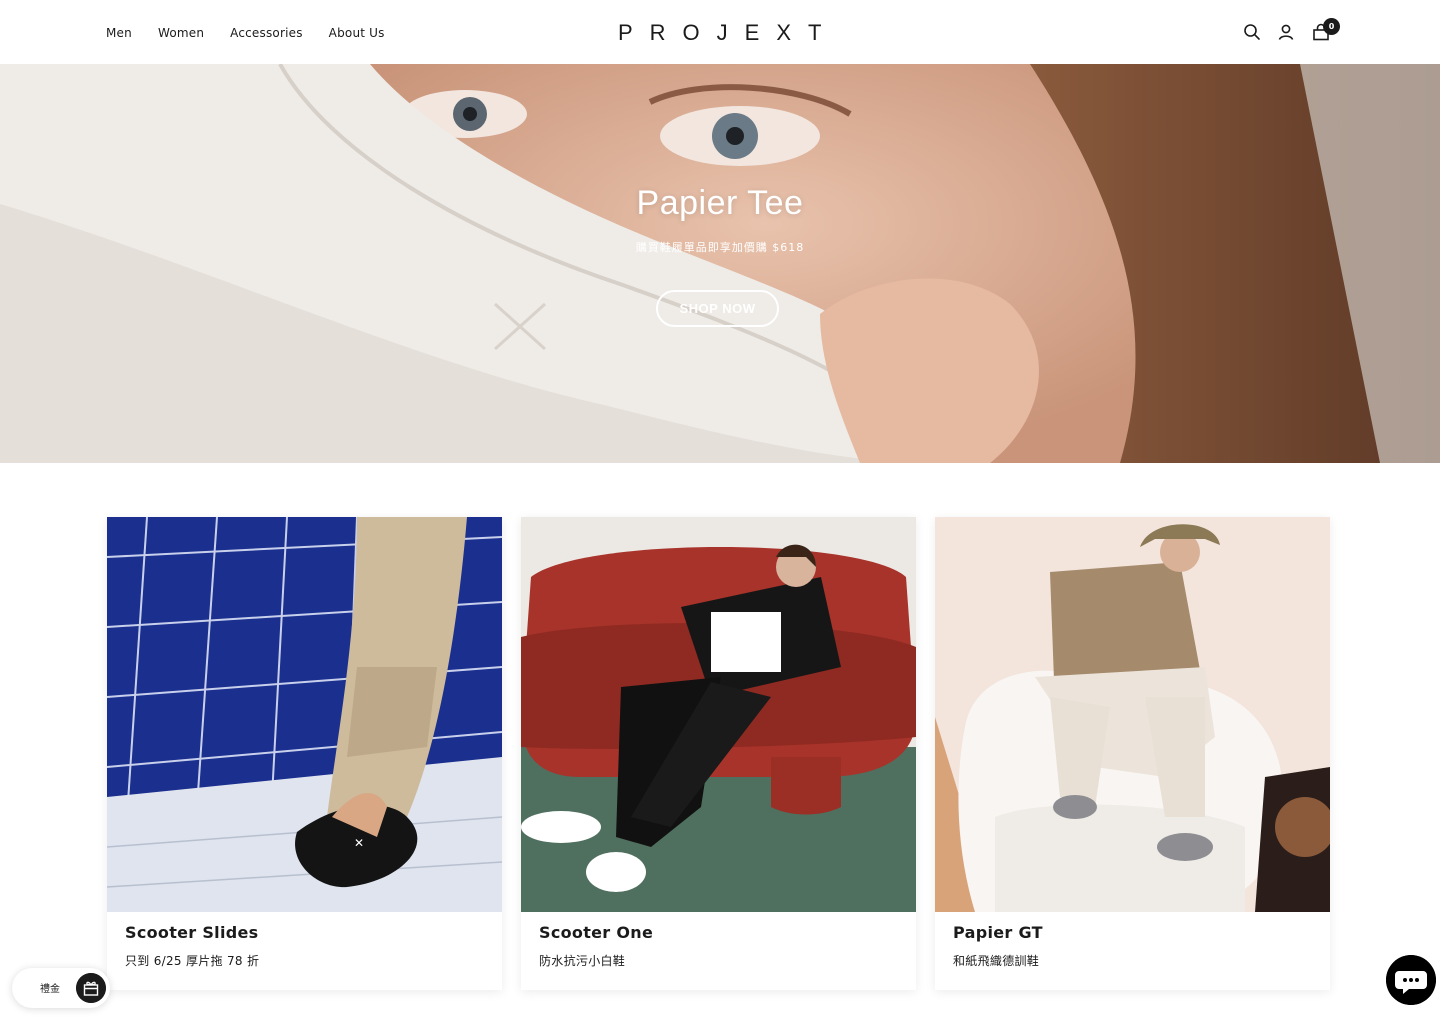  I want to click on main-nav: Men Women Accessories About Us, so click(258, 33).